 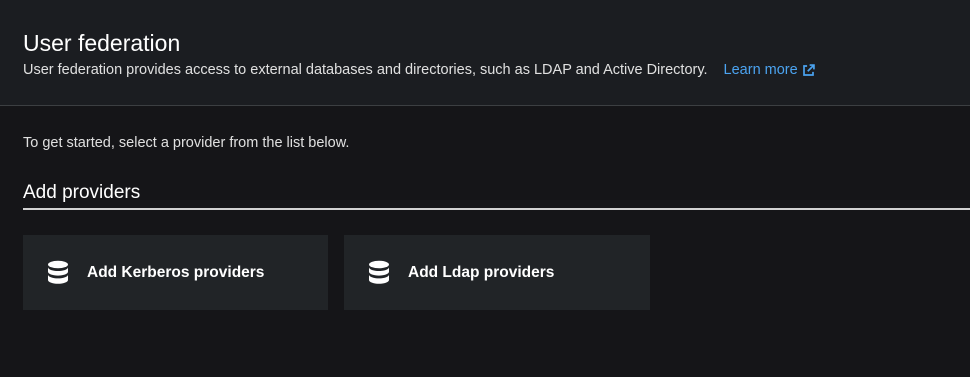 What do you see at coordinates (481, 272) in the screenshot?
I see `card-label: Add Ldap providers` at bounding box center [481, 272].